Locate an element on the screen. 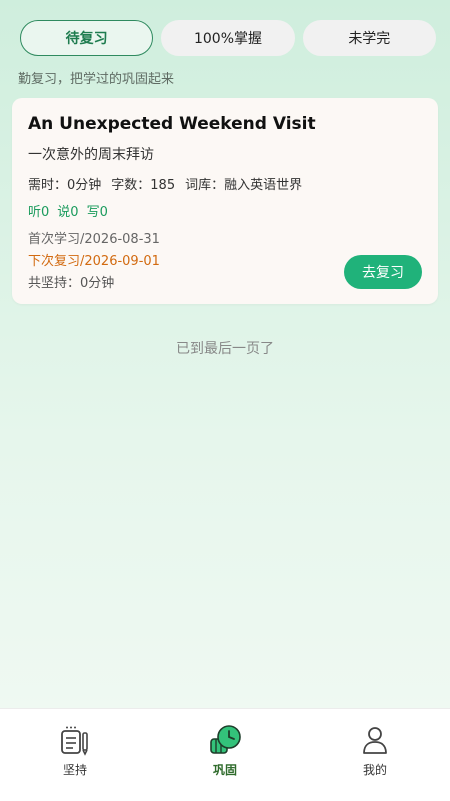 The height and width of the screenshot is (801, 450). nav-persist-label: 坚持 is located at coordinates (74, 770).